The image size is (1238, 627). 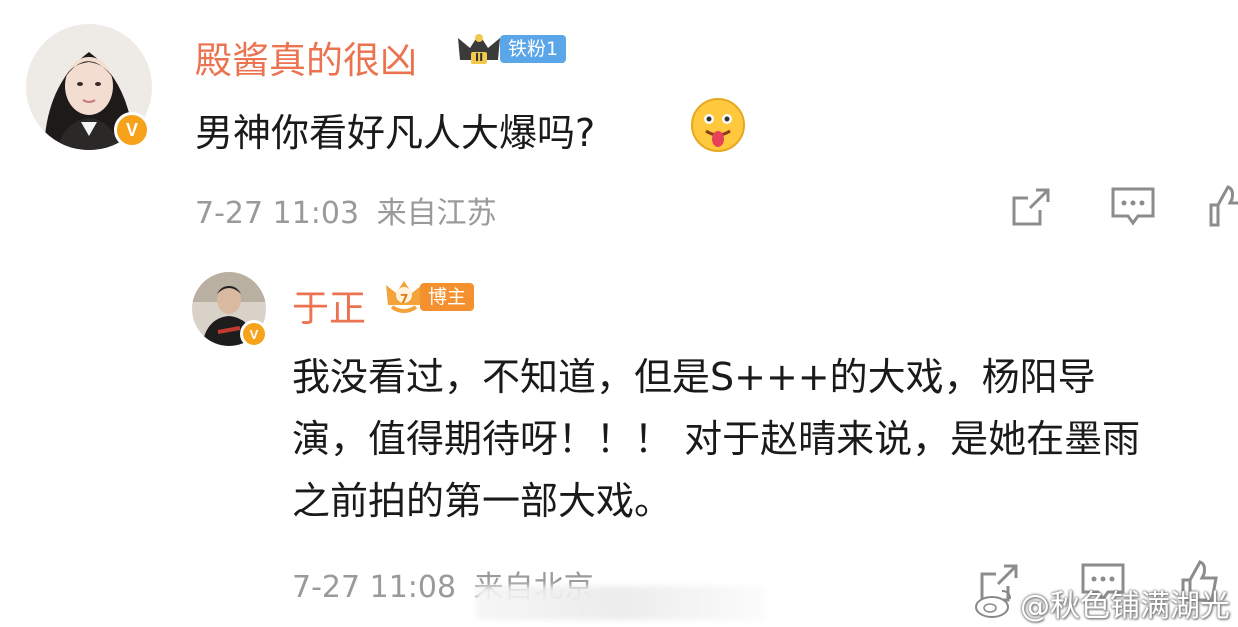 What do you see at coordinates (306, 57) in the screenshot?
I see `username: 殿酱真的很凶` at bounding box center [306, 57].